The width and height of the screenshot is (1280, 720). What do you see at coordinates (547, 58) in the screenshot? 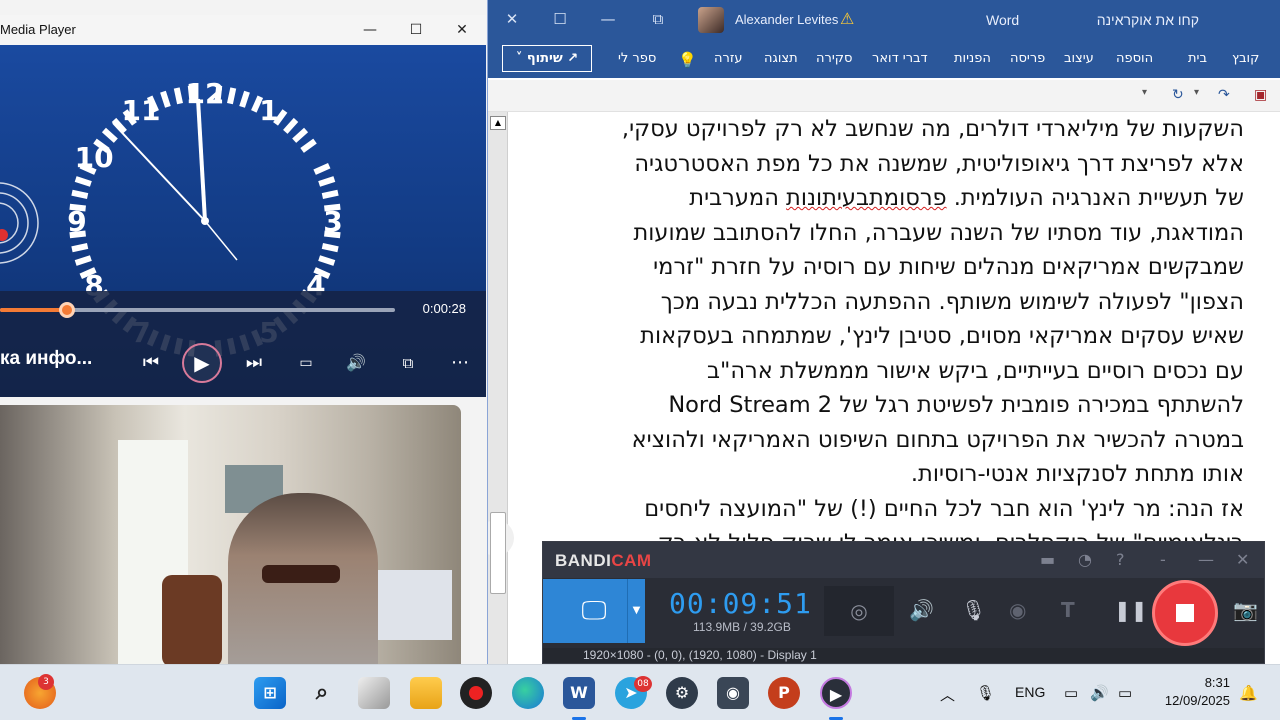
I see `share-button: ˅ שיתוף ↗` at bounding box center [547, 58].